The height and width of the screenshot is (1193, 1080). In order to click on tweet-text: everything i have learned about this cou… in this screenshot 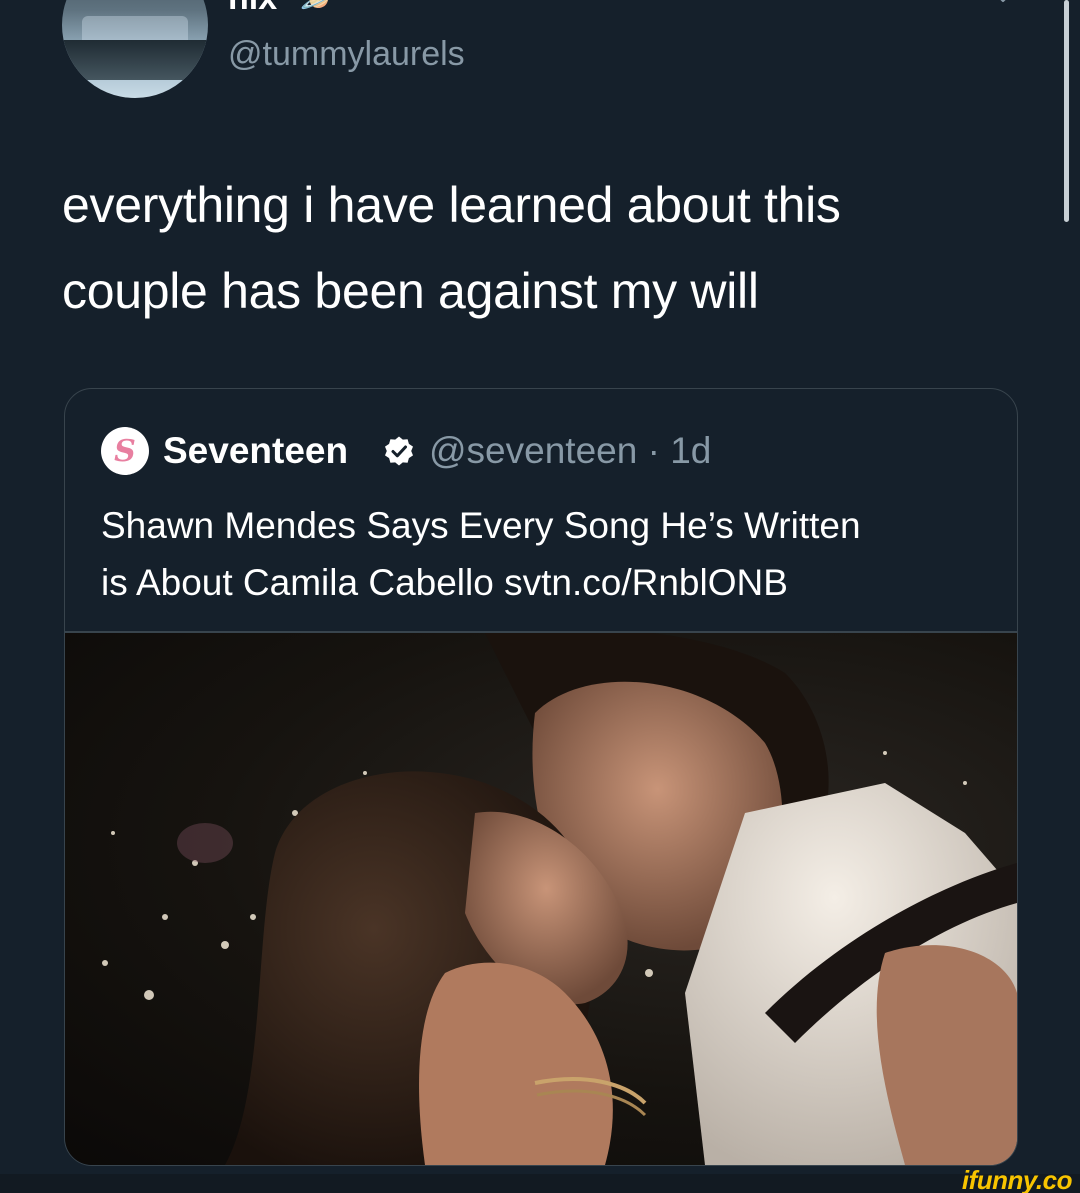, I will do `click(542, 248)`.